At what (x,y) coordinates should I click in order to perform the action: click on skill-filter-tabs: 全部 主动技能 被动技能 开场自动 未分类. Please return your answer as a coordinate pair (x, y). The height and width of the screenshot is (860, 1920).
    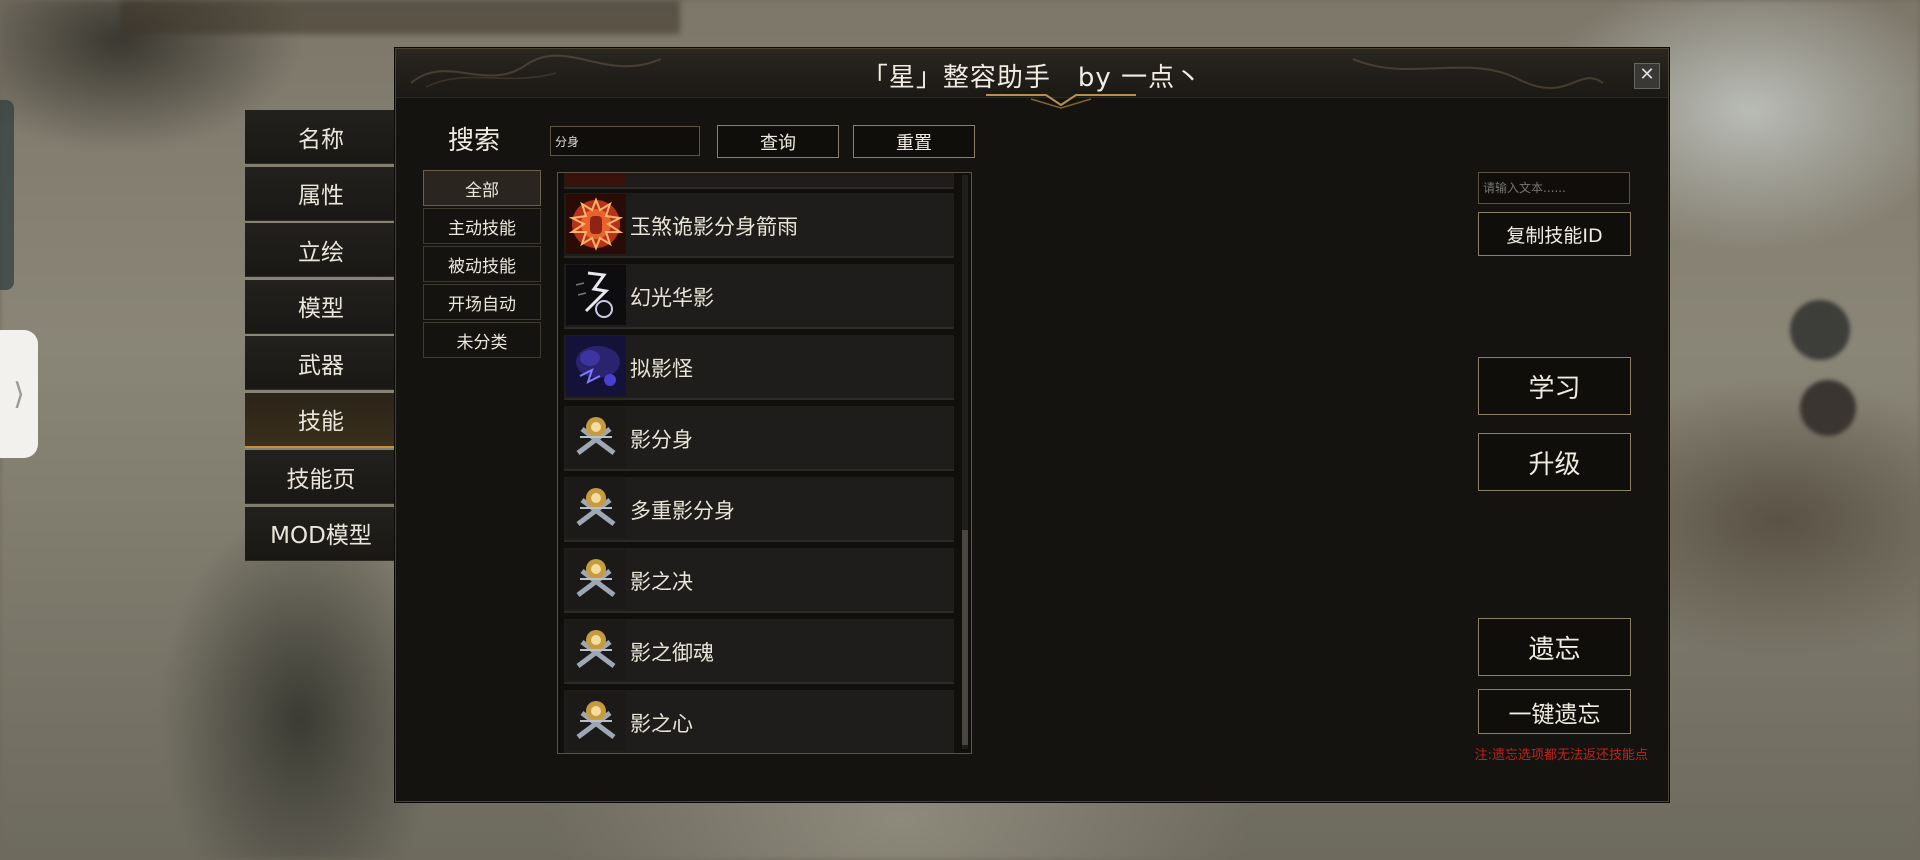
    Looking at the image, I should click on (482, 265).